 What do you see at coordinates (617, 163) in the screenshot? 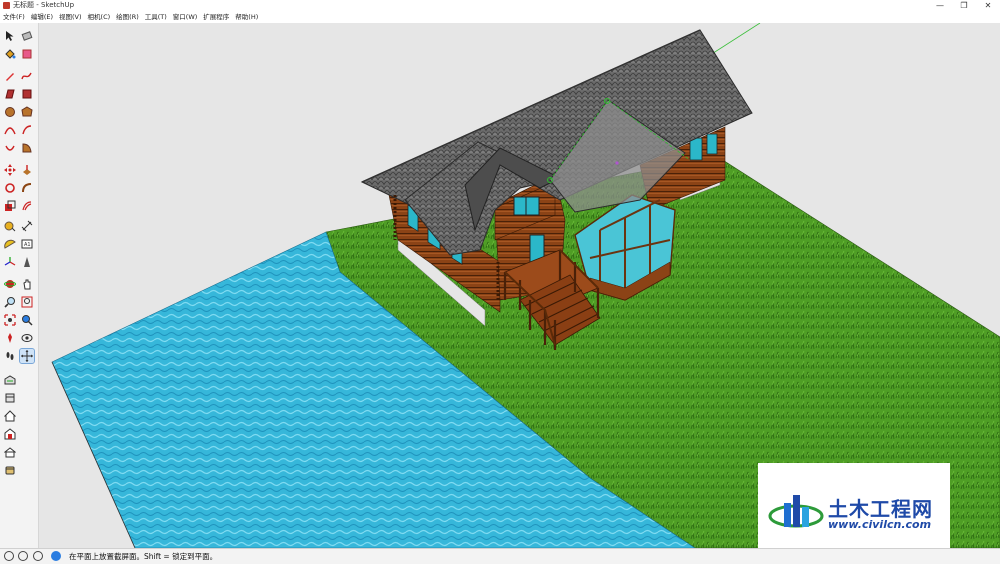
I see `selection-point-center` at bounding box center [617, 163].